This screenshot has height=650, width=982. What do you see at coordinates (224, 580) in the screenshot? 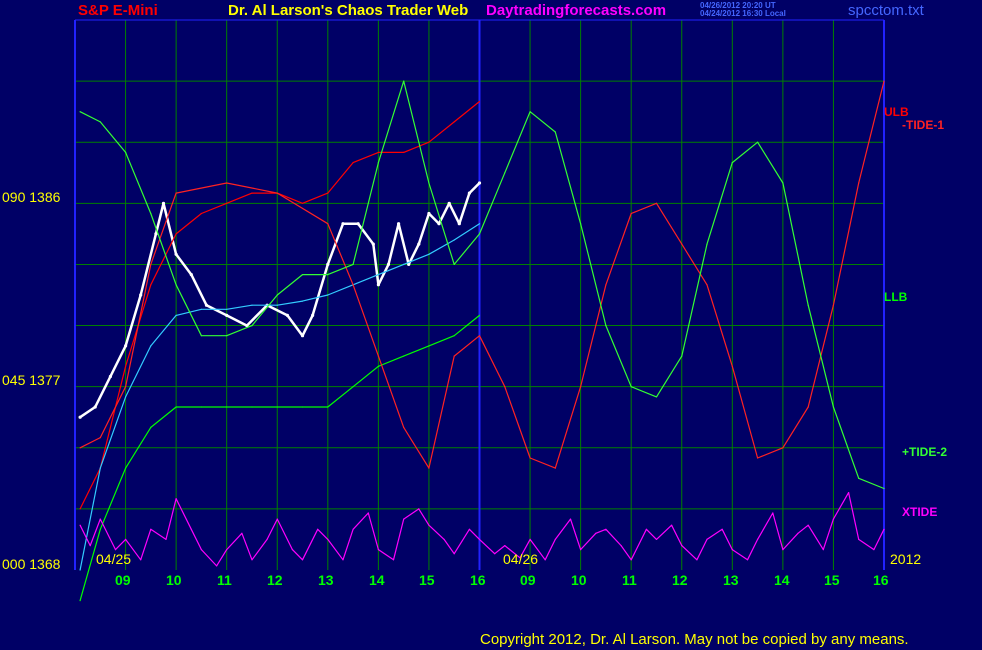
I see `x-tick-label: 11` at bounding box center [224, 580].